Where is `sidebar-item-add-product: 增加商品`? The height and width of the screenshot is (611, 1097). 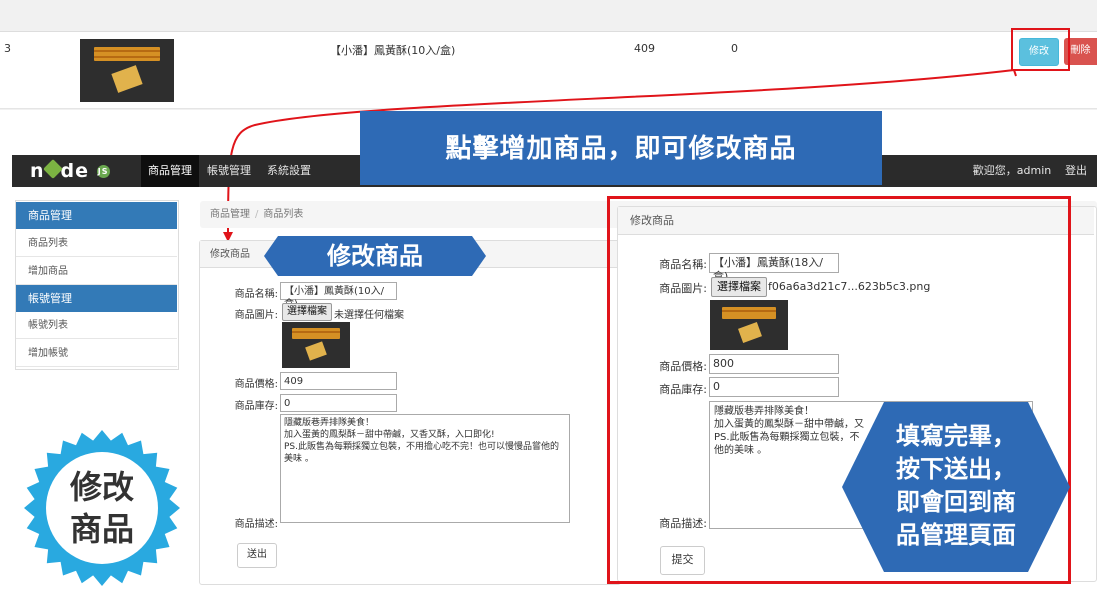
sidebar-item-add-product: 增加商品 is located at coordinates (96, 271).